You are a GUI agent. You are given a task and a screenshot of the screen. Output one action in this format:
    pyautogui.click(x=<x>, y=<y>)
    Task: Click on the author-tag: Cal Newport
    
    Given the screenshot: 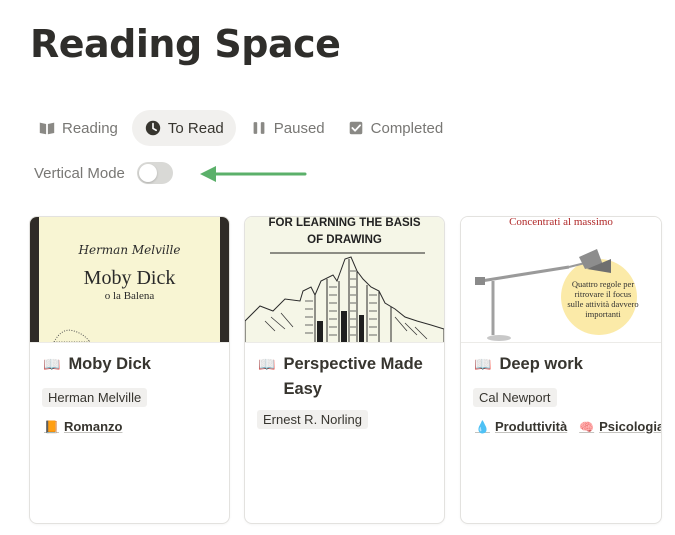 What is the action you would take?
    pyautogui.click(x=515, y=397)
    